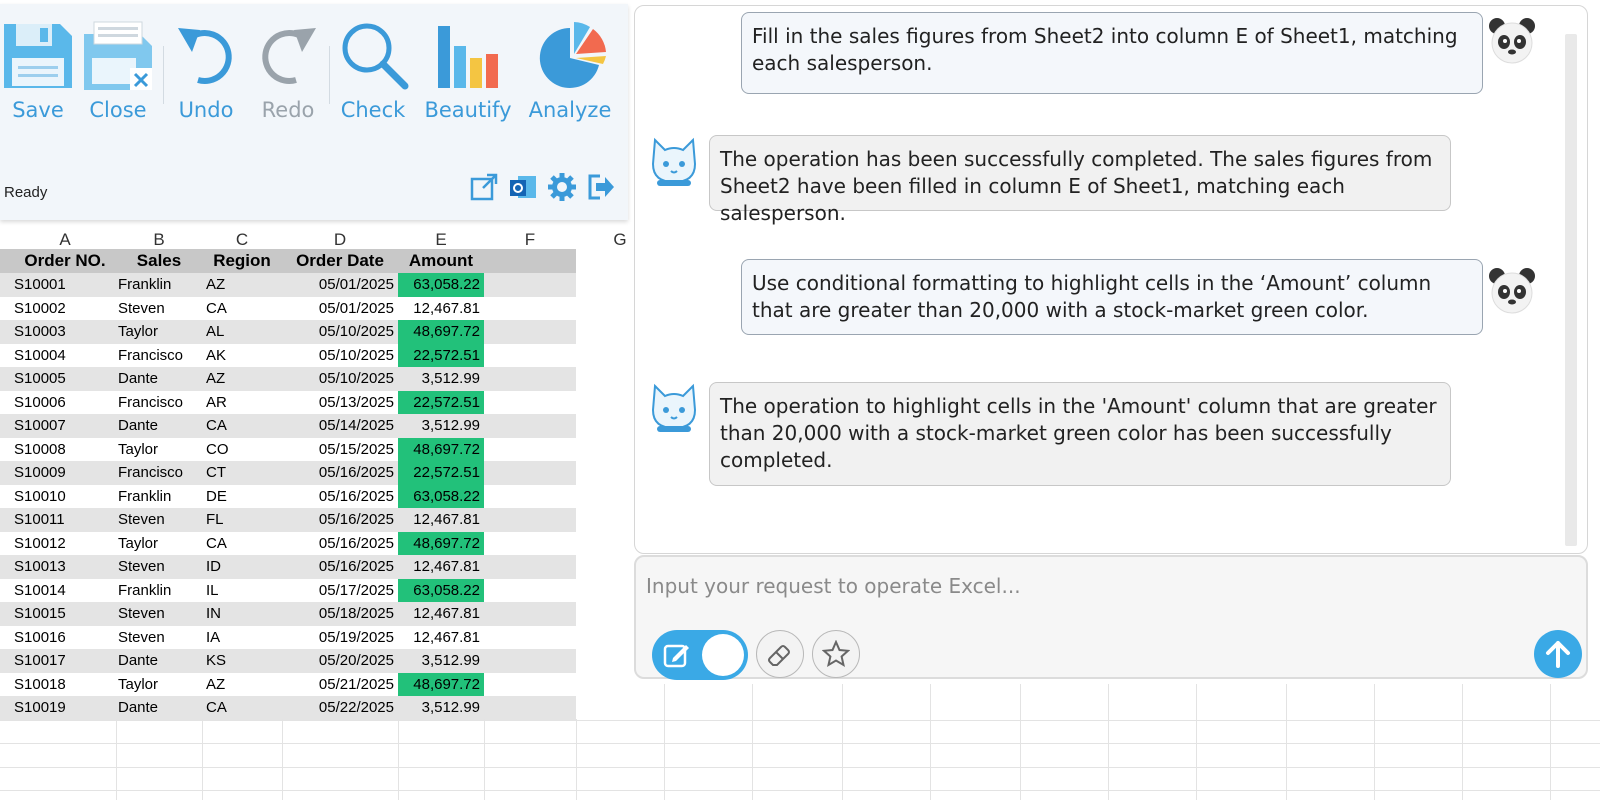 The image size is (1600, 800). Describe the element at coordinates (1086, 586) in the screenshot. I see `request-input` at that location.